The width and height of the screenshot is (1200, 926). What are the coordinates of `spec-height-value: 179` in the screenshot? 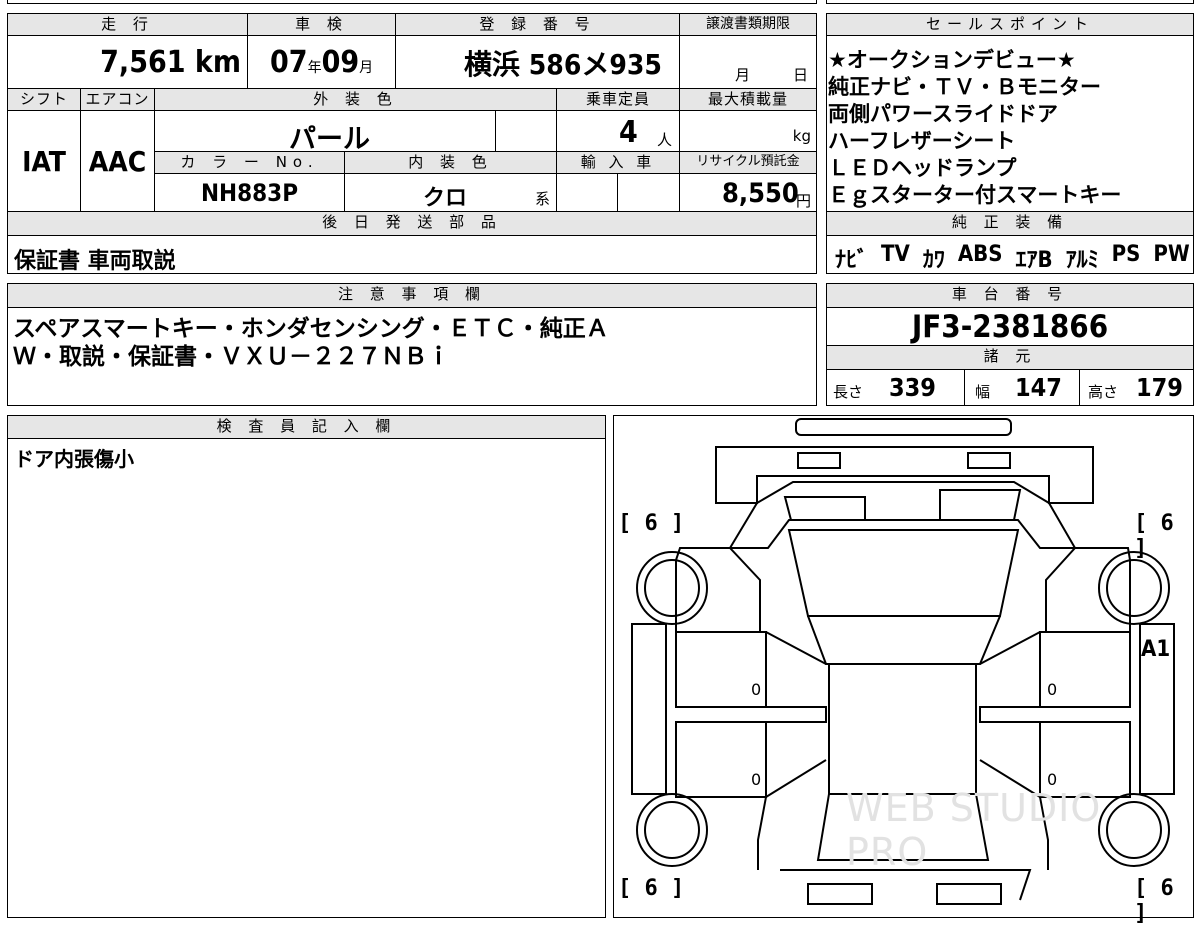 It's located at (1159, 387).